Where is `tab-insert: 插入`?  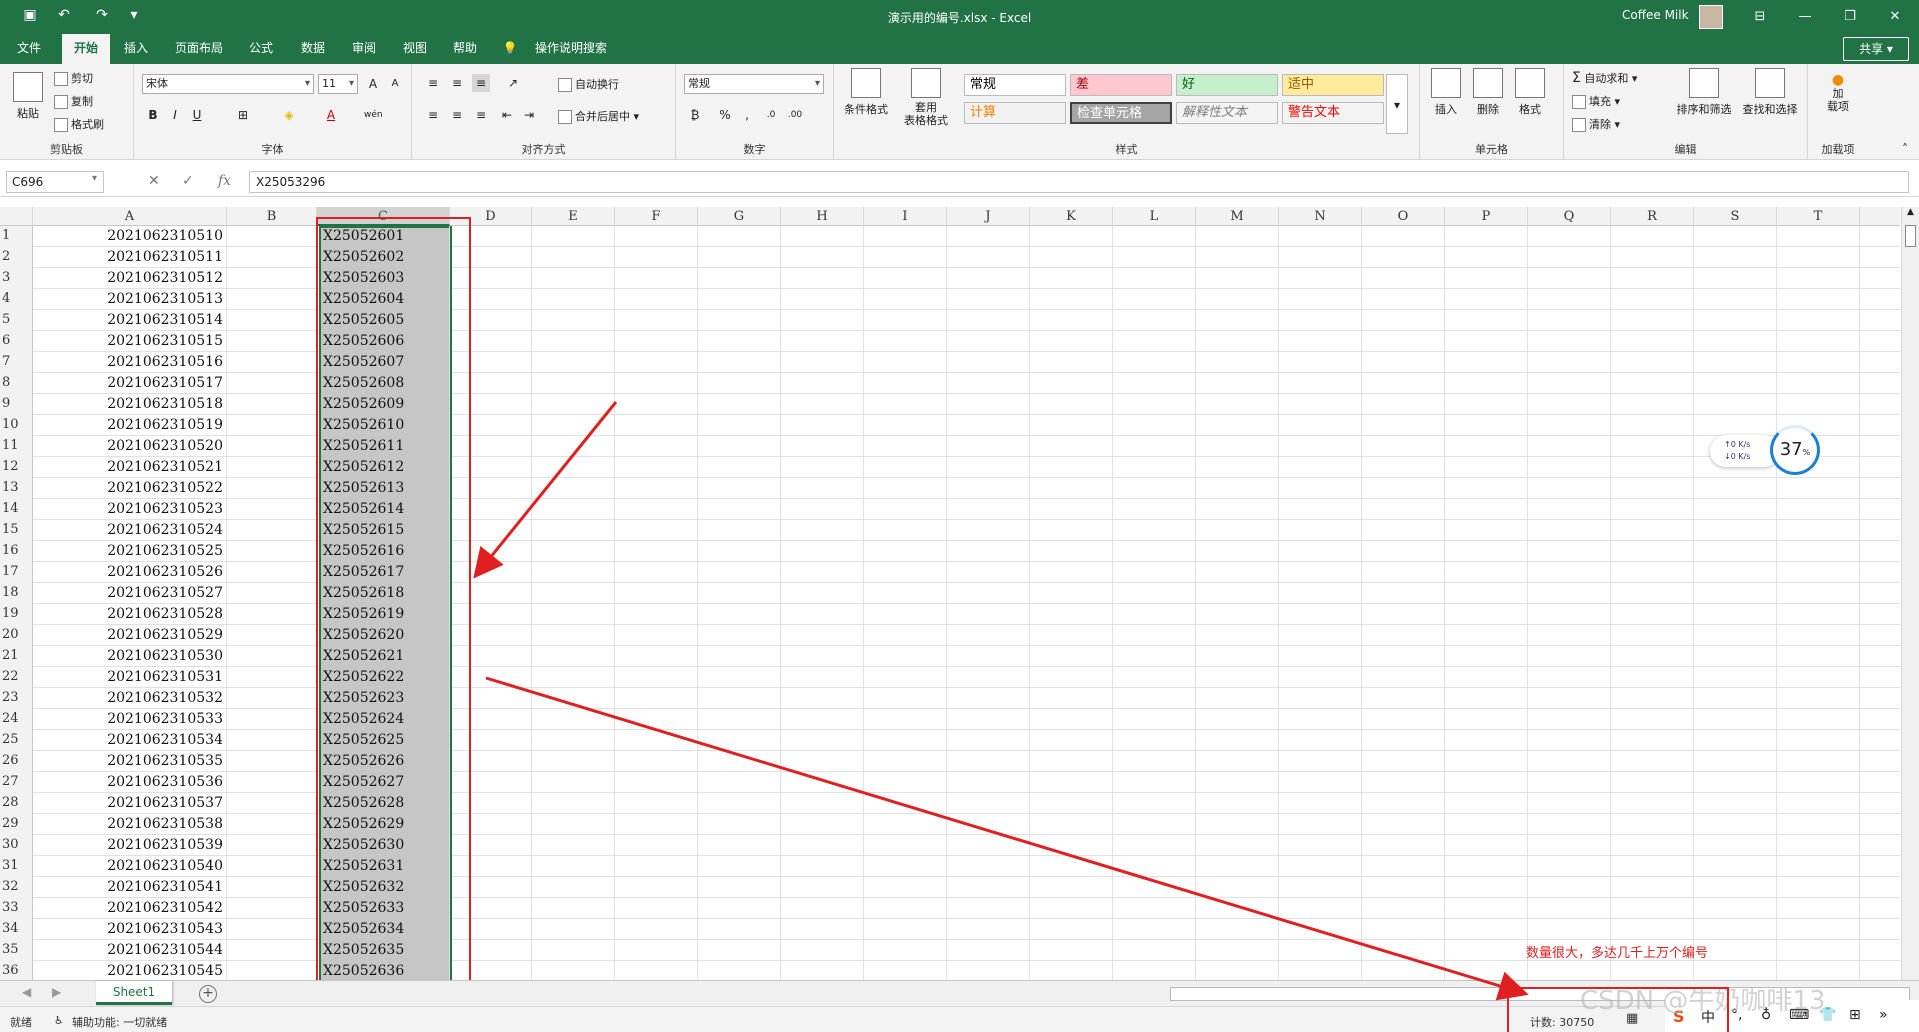
tab-insert: 插入 is located at coordinates (136, 49).